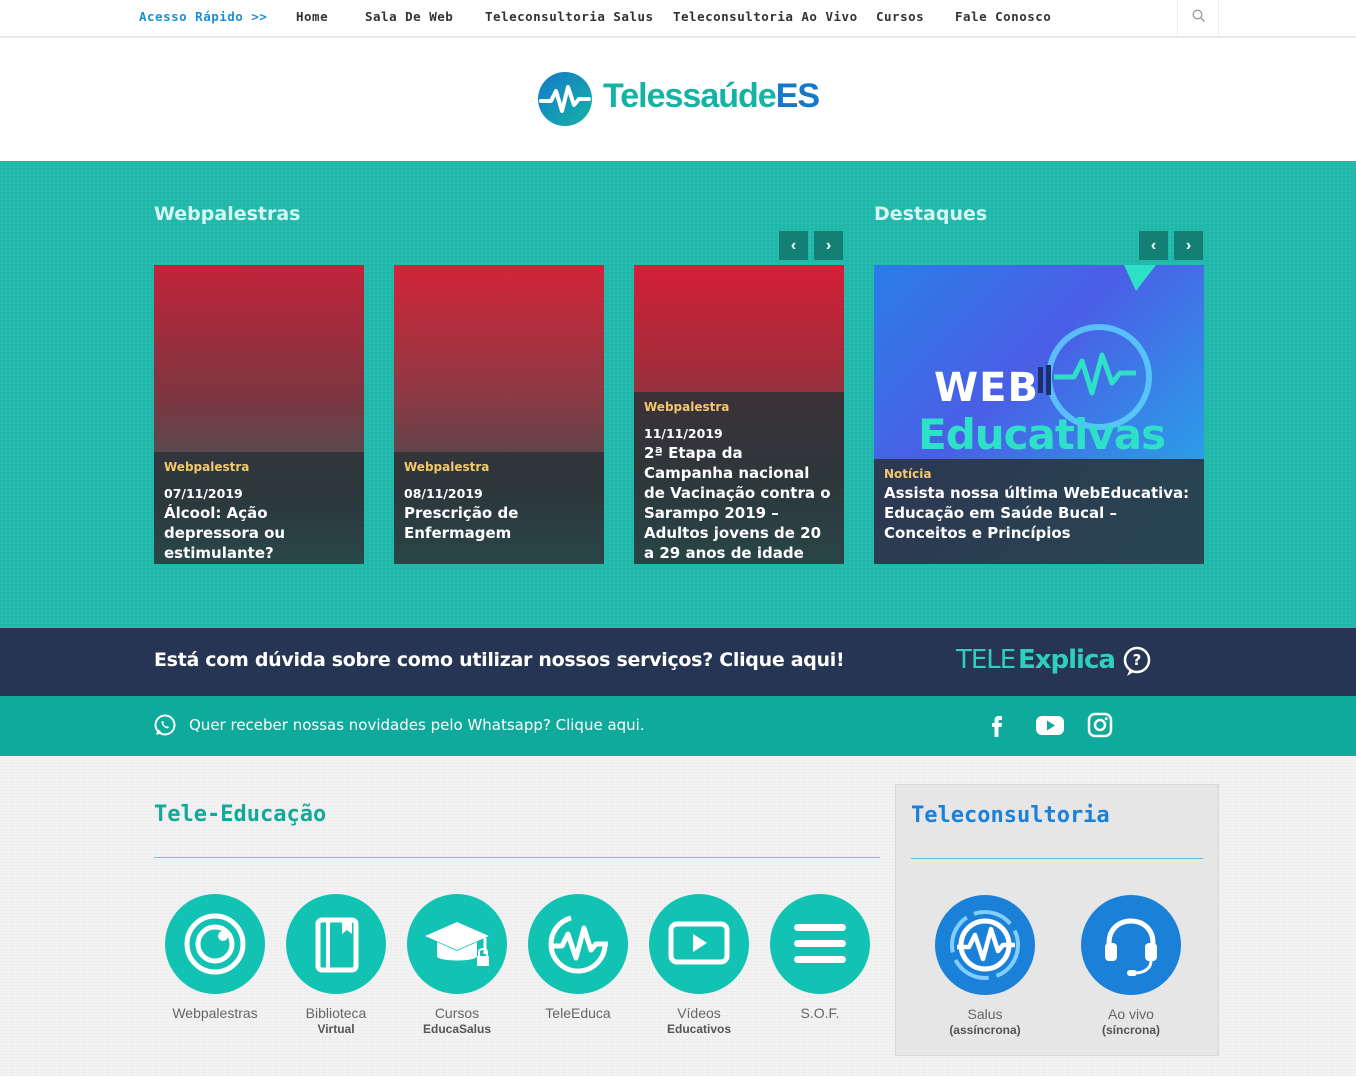 This screenshot has height=1076, width=1356. I want to click on pulse-icon, so click(578, 944).